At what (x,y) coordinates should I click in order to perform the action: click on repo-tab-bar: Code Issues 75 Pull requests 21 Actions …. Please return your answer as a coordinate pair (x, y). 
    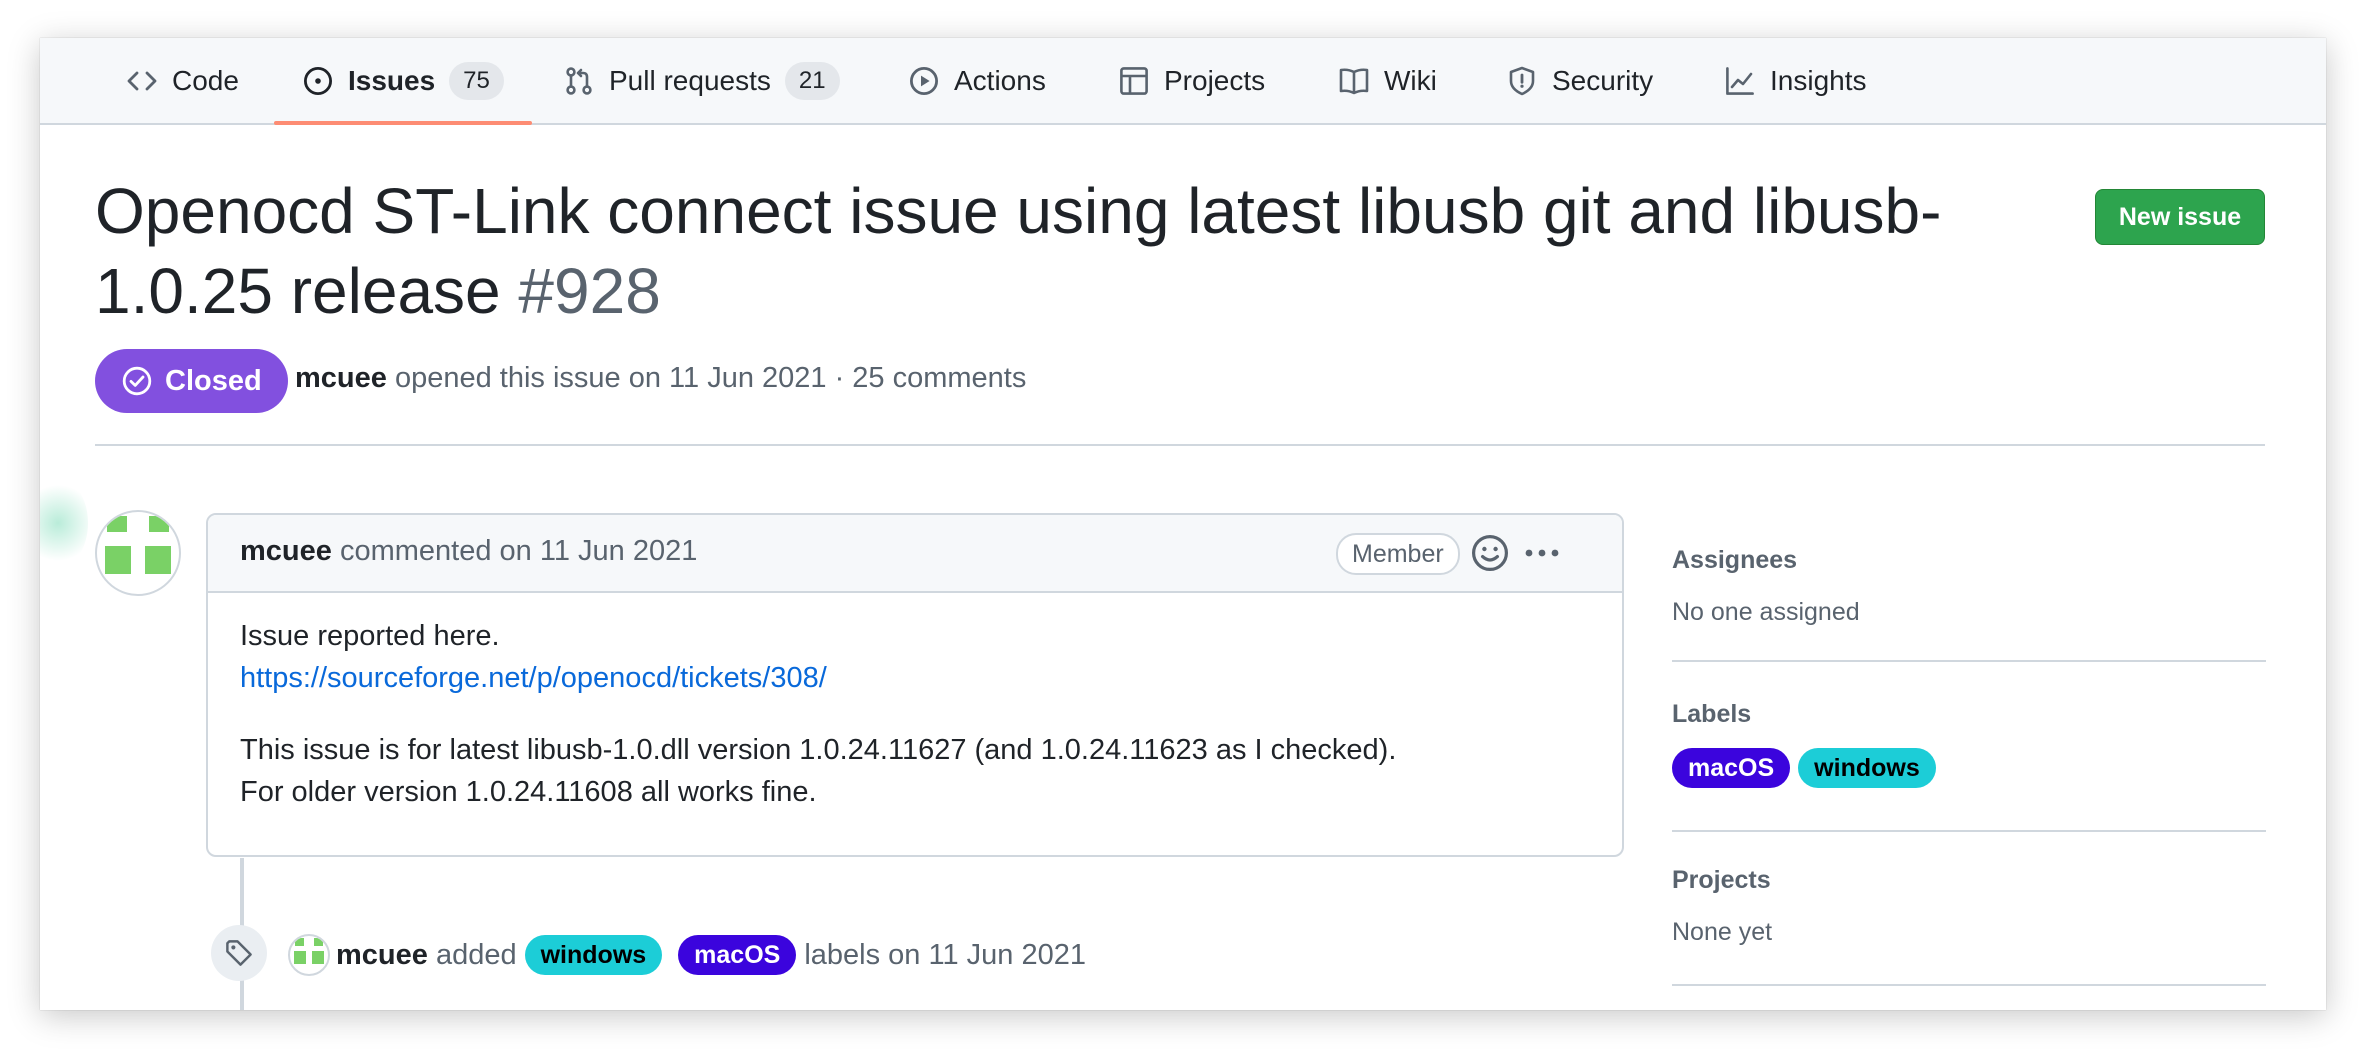
    Looking at the image, I should click on (1183, 81).